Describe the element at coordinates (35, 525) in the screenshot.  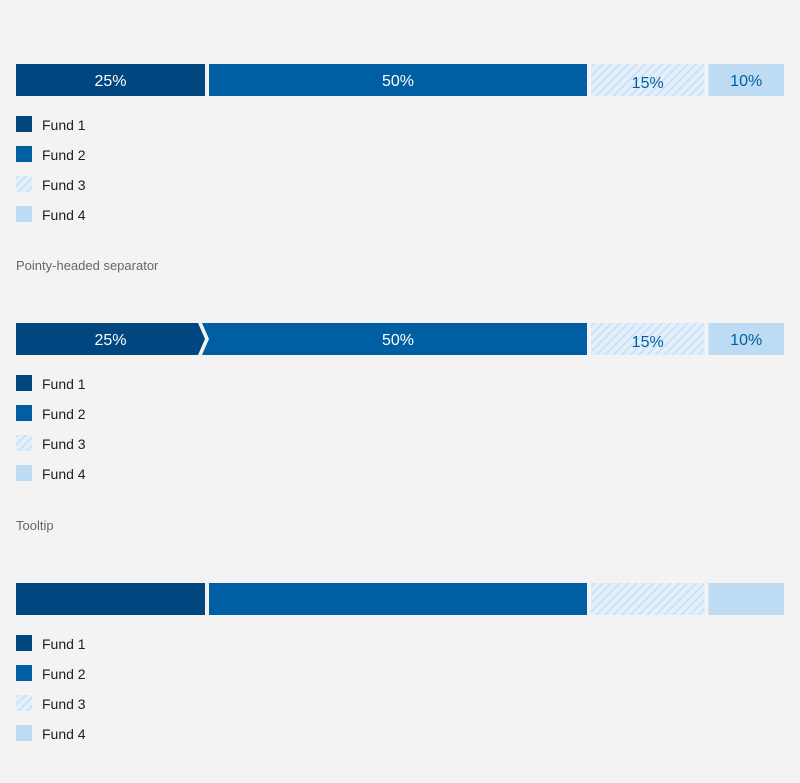
I see `section-label-tooltip: Tooltip` at that location.